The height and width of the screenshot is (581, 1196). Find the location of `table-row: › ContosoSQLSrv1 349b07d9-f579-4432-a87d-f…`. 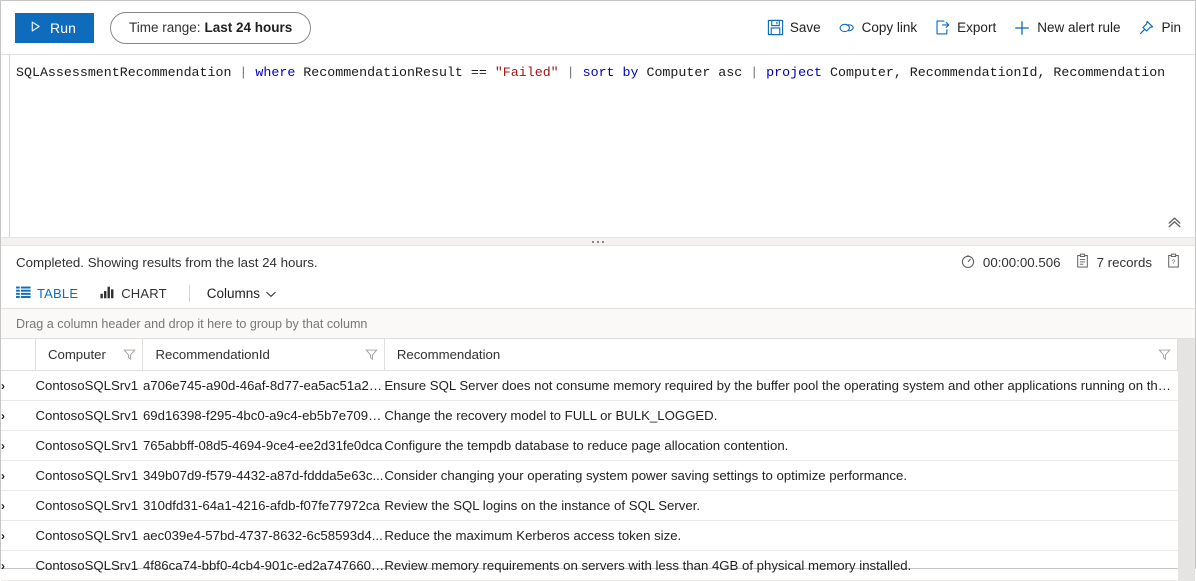

table-row: › ContosoSQLSrv1 349b07d9-f579-4432-a87d-f… is located at coordinates (589, 475).